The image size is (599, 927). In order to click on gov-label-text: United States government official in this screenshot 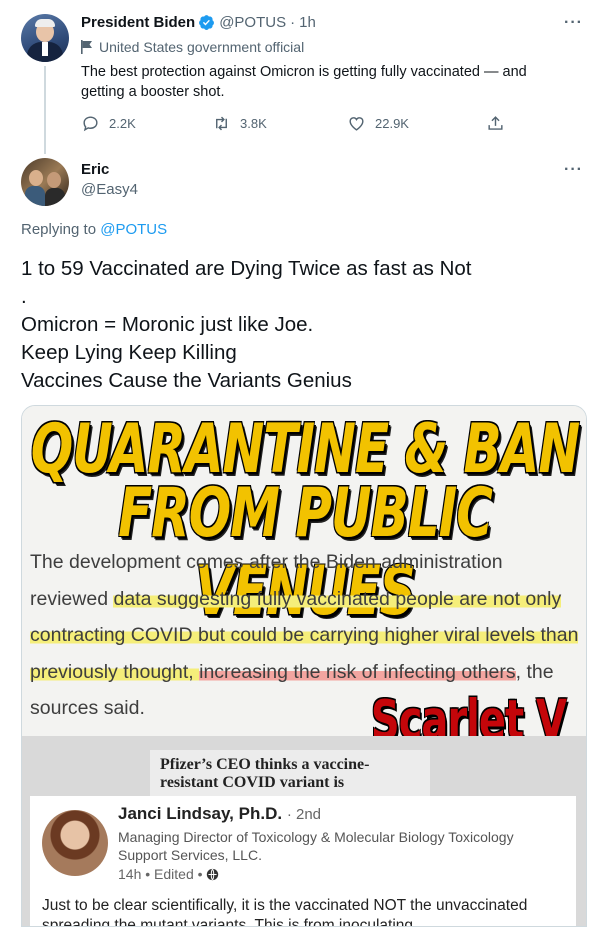, I will do `click(202, 47)`.